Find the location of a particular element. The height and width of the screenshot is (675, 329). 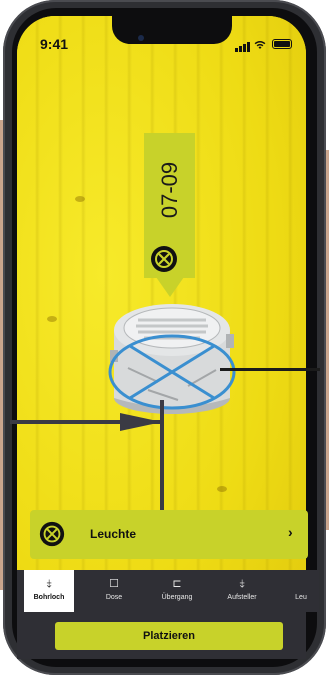

wifi-icon is located at coordinates (260, 44).